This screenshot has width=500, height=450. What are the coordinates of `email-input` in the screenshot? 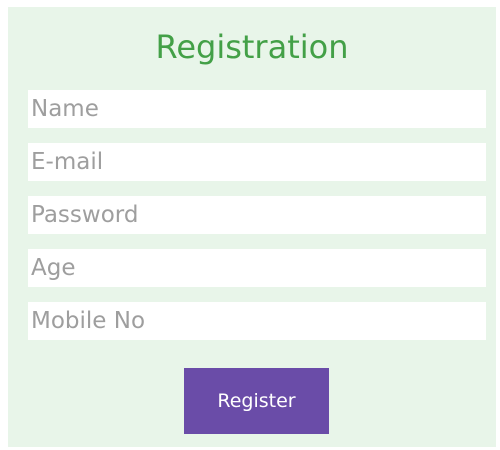 It's located at (257, 162).